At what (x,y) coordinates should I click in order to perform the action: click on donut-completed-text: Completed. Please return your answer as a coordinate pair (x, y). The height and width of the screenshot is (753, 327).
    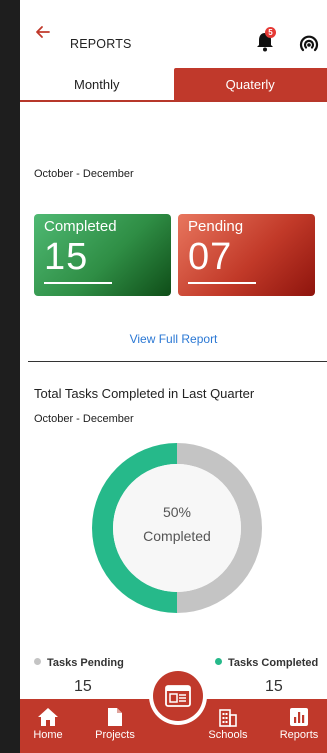
    Looking at the image, I should click on (177, 536).